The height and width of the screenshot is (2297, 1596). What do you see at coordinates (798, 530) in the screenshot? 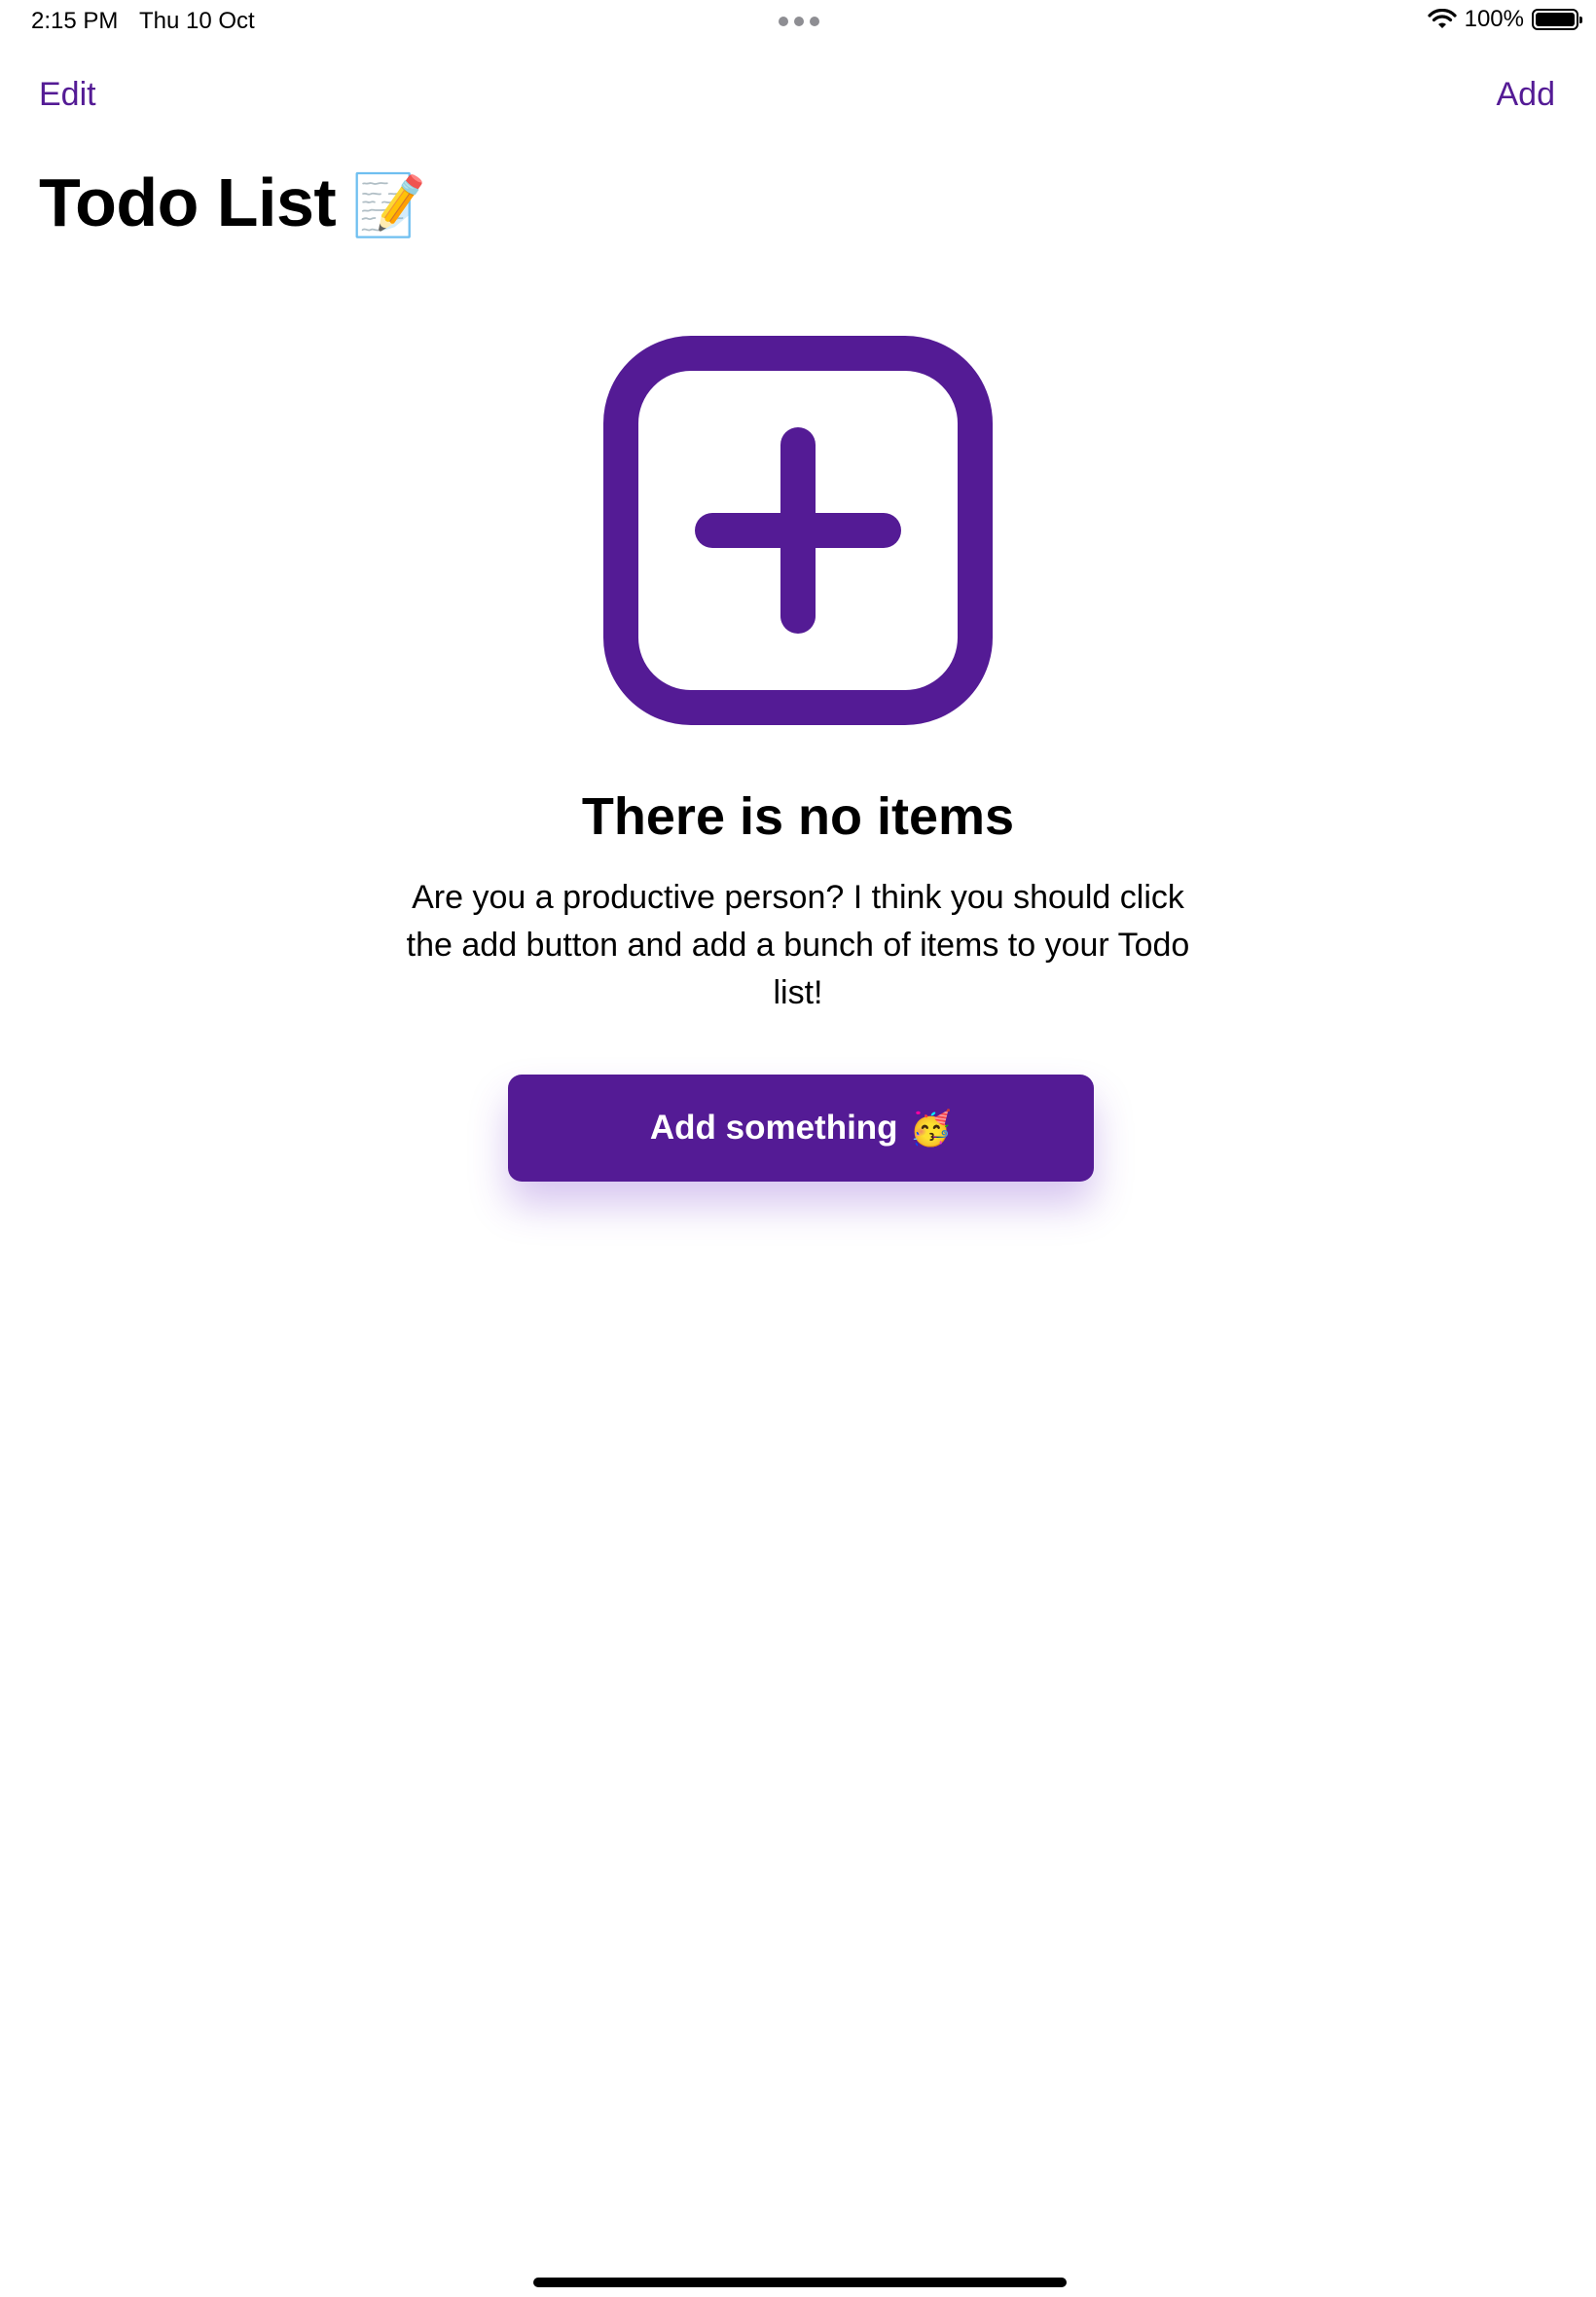
I see `plus-square-icon` at bounding box center [798, 530].